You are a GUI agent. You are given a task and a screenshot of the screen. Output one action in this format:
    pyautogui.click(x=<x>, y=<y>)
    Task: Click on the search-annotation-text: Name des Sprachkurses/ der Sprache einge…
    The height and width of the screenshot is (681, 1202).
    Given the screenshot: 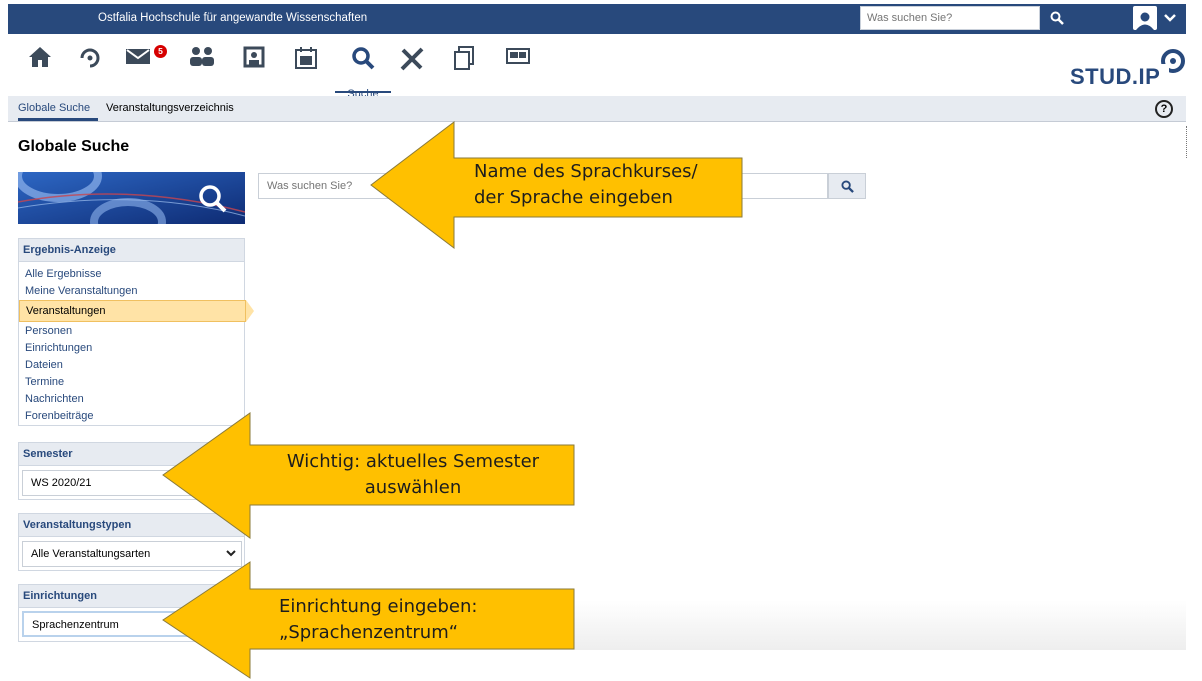 What is the action you would take?
    pyautogui.click(x=586, y=185)
    